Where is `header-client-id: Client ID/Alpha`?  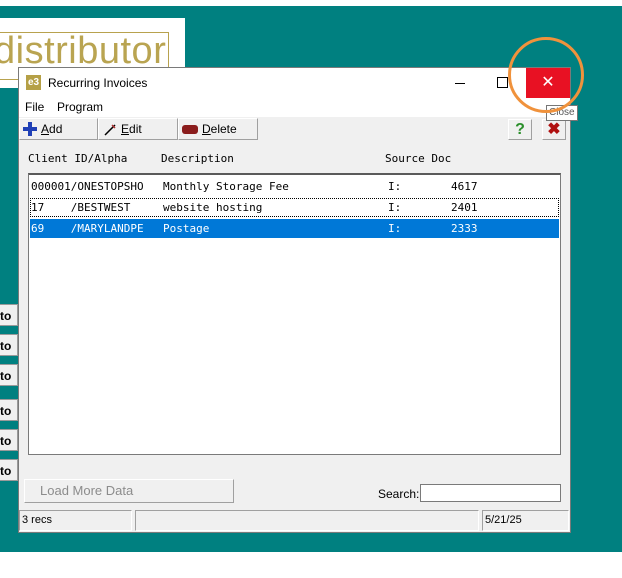 header-client-id: Client ID/Alpha is located at coordinates (78, 158).